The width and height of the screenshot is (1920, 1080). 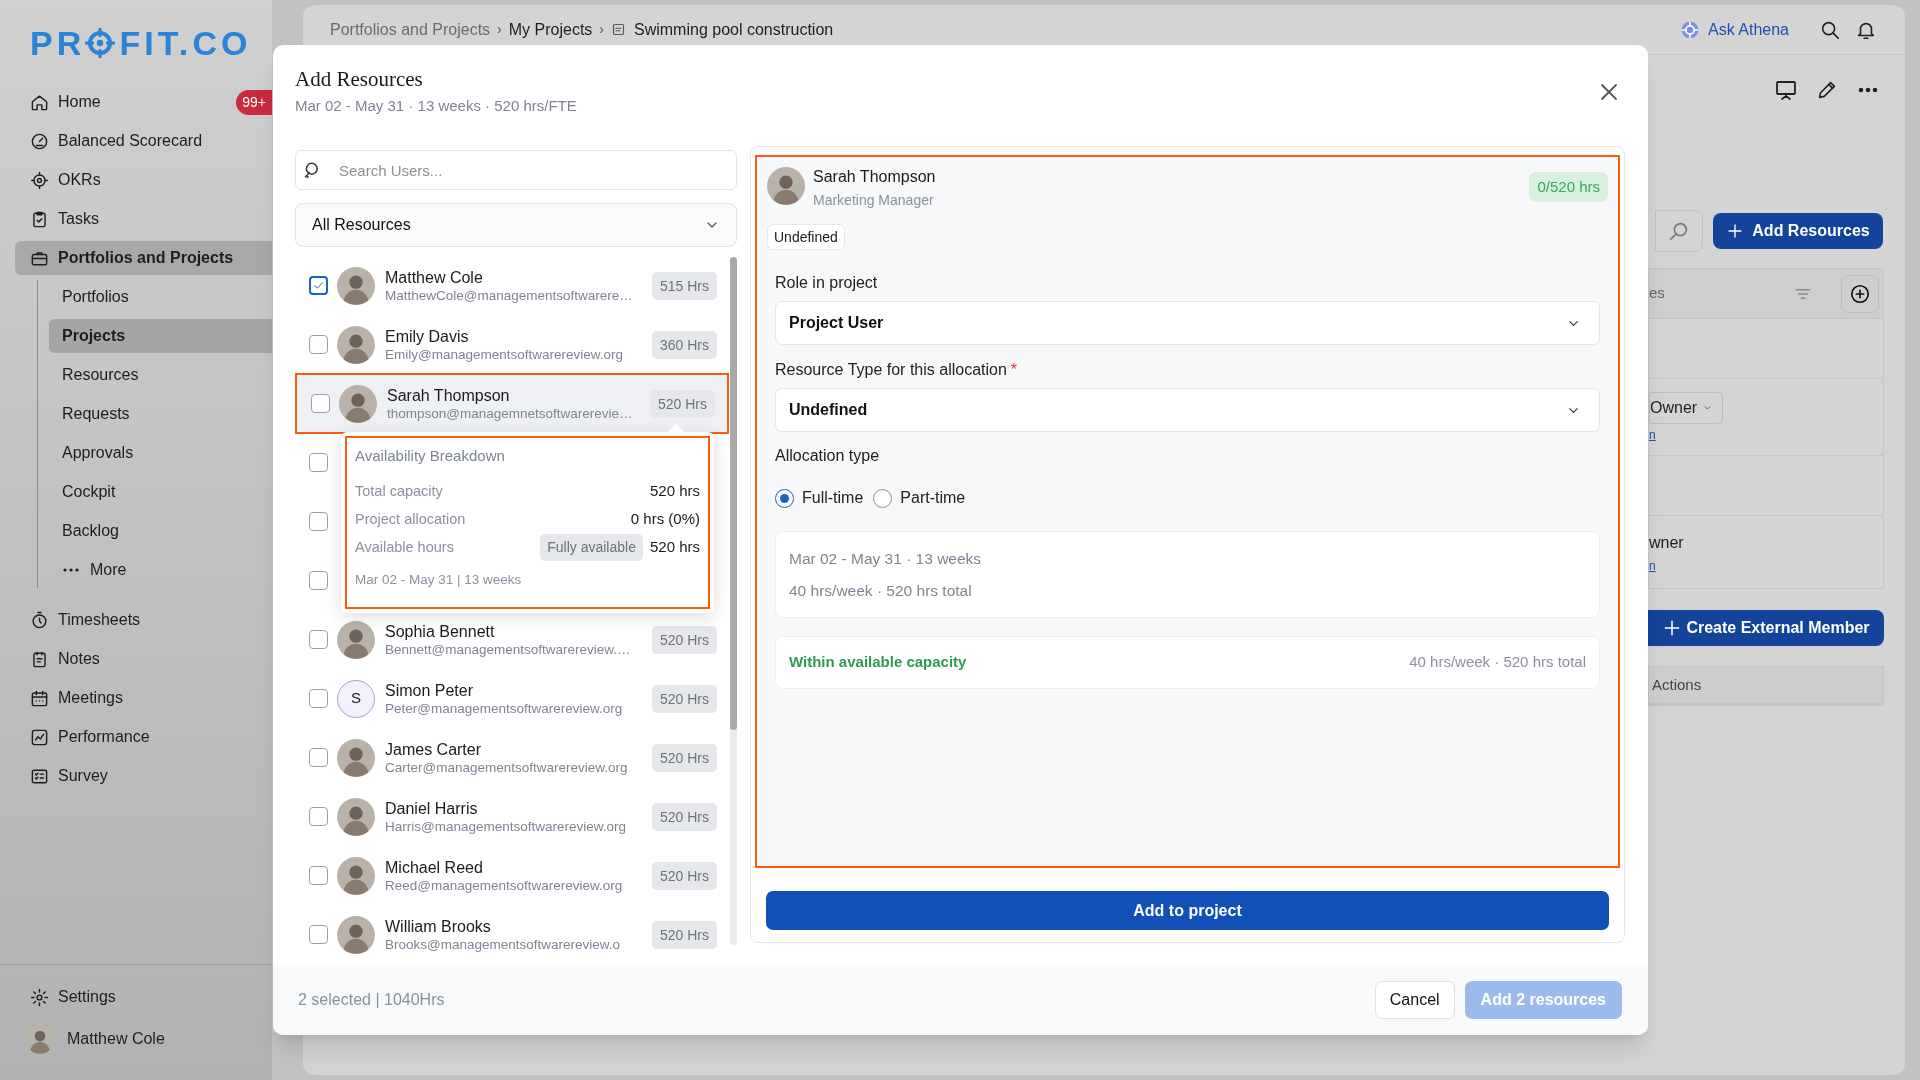 What do you see at coordinates (151, 997) in the screenshot?
I see `settings-item: Settings` at bounding box center [151, 997].